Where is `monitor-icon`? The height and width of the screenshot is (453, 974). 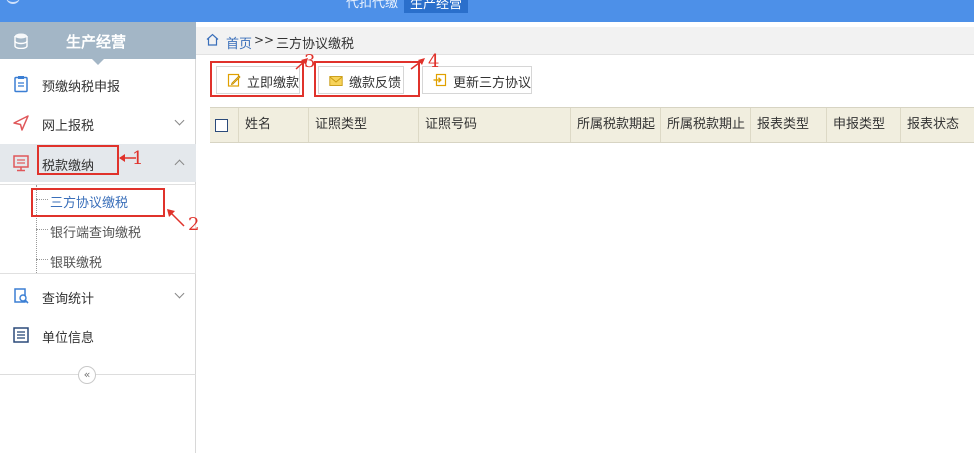
monitor-icon is located at coordinates (21, 163).